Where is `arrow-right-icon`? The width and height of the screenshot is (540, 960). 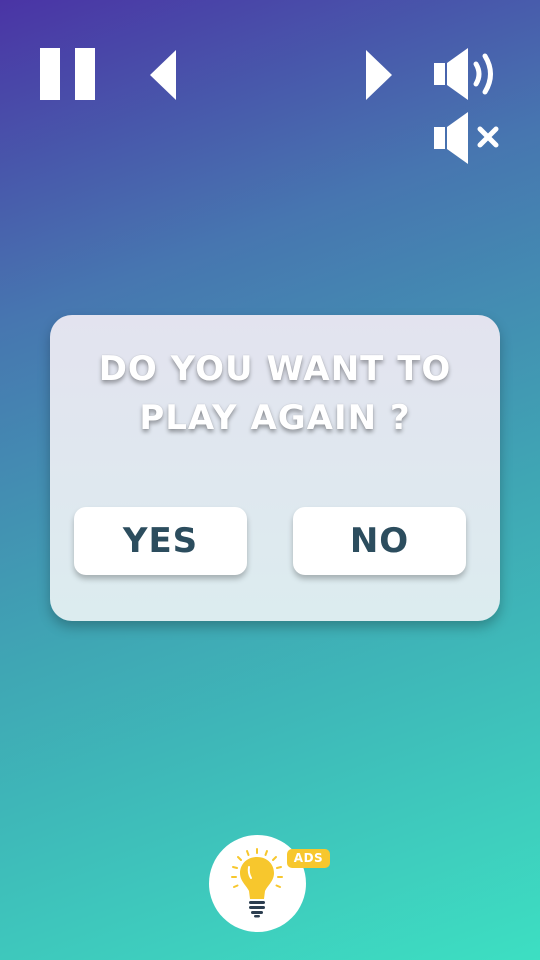
arrow-right-icon is located at coordinates (379, 75).